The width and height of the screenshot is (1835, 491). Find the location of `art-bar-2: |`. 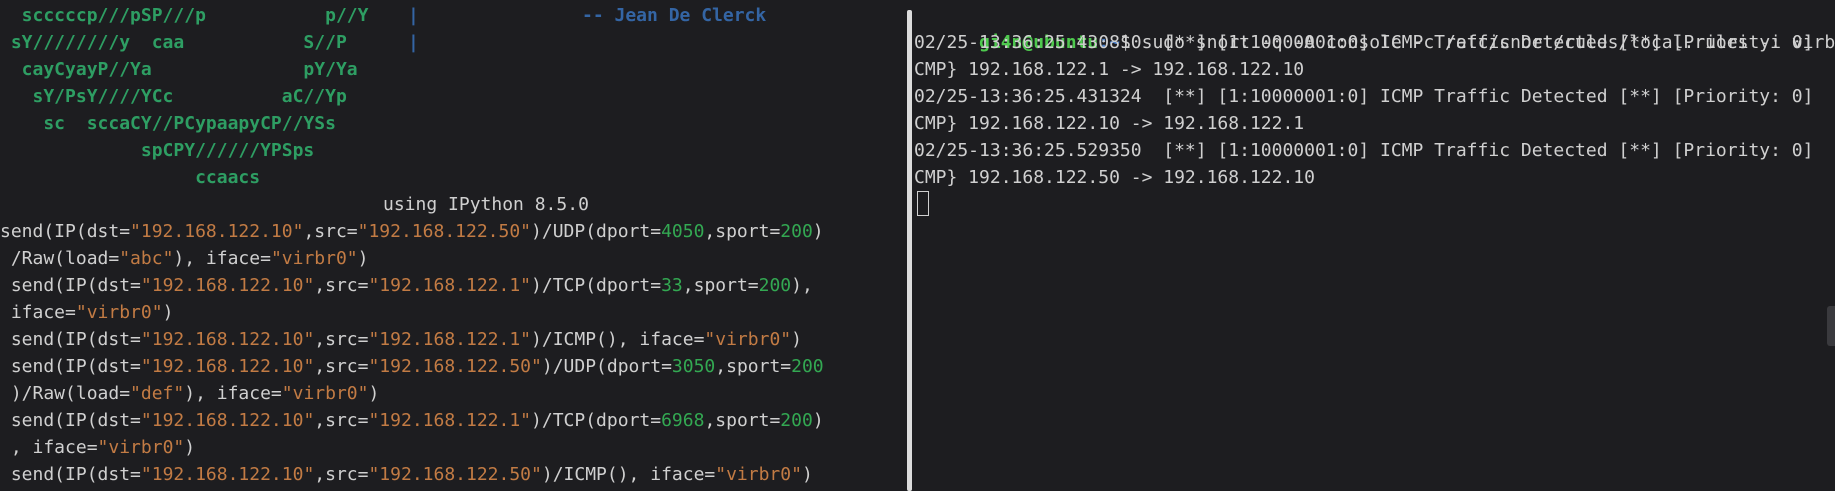

art-bar-2: | is located at coordinates (413, 42).